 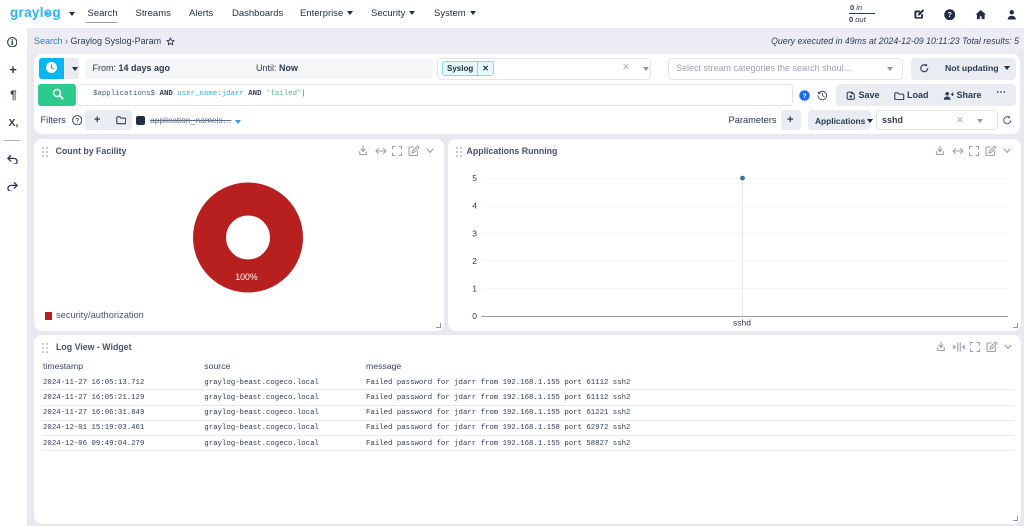 What do you see at coordinates (474, 233) in the screenshot?
I see `svg-text: 3` at bounding box center [474, 233].